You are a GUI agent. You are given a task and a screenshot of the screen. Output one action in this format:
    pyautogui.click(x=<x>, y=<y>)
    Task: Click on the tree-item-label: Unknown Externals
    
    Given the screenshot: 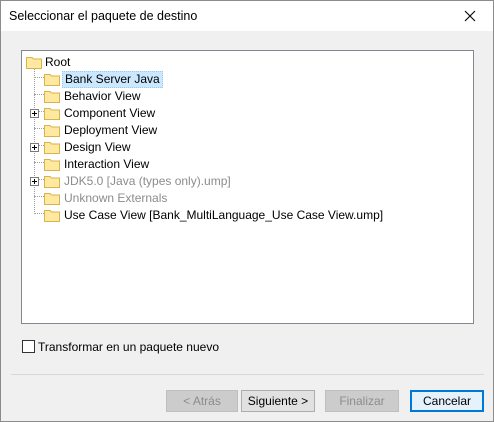 What is the action you would take?
    pyautogui.click(x=116, y=198)
    